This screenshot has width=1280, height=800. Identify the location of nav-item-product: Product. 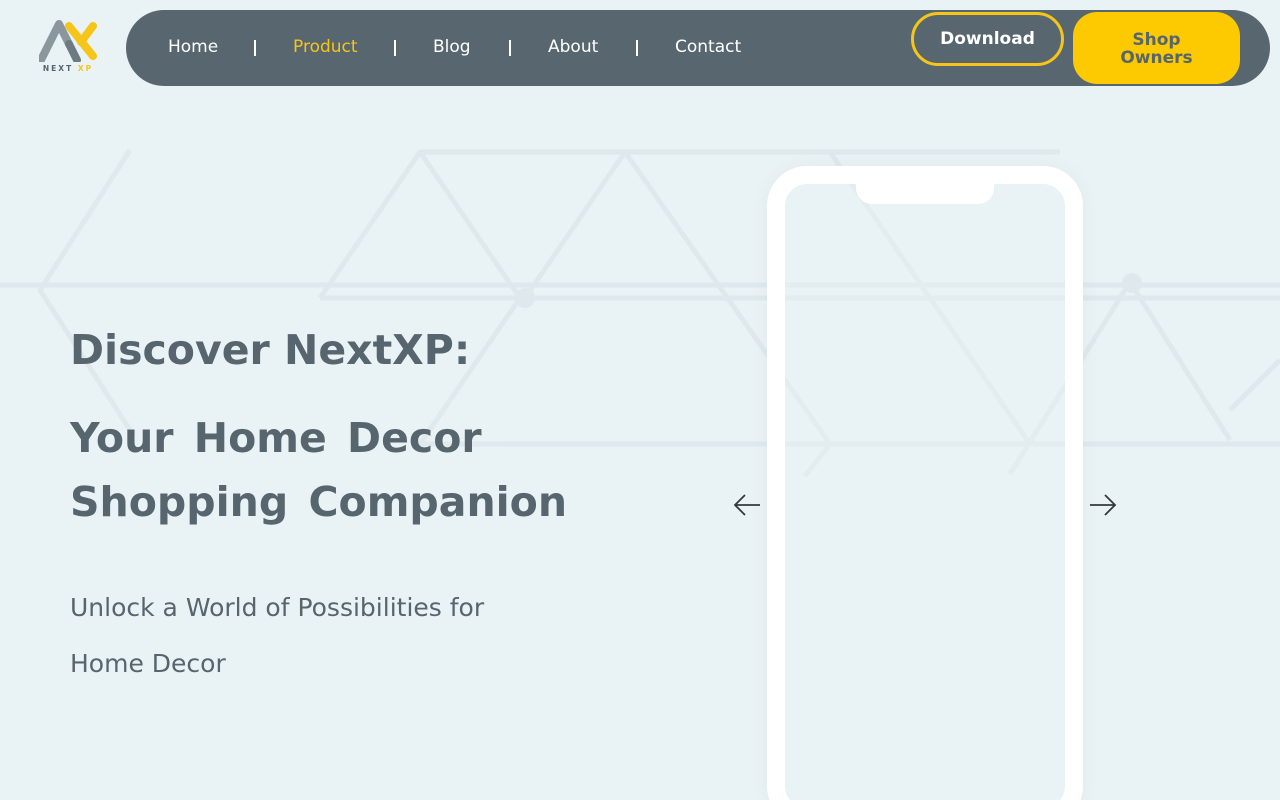
(325, 47).